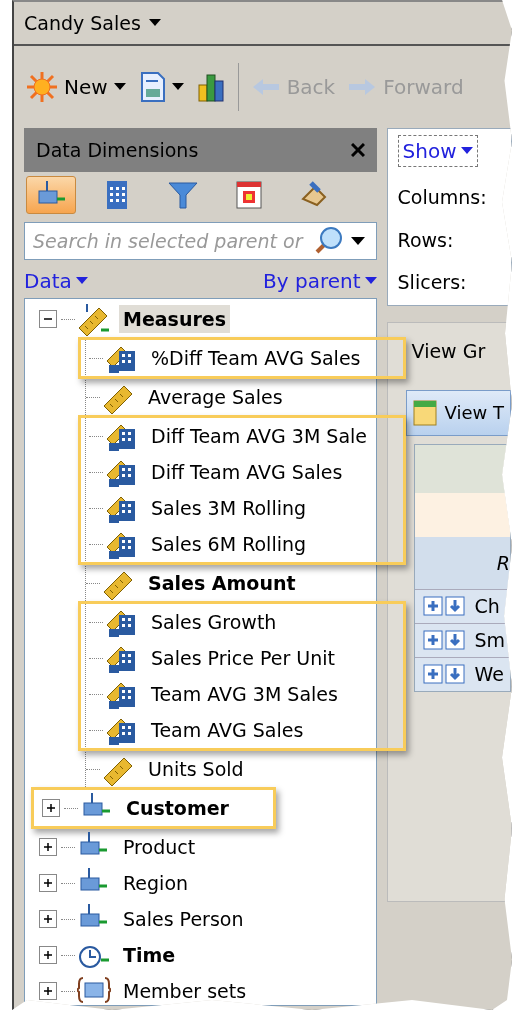 The width and height of the screenshot is (527, 1028). What do you see at coordinates (244, 694) in the screenshot?
I see `tree-leaf: Team AVG 3M Sales` at bounding box center [244, 694].